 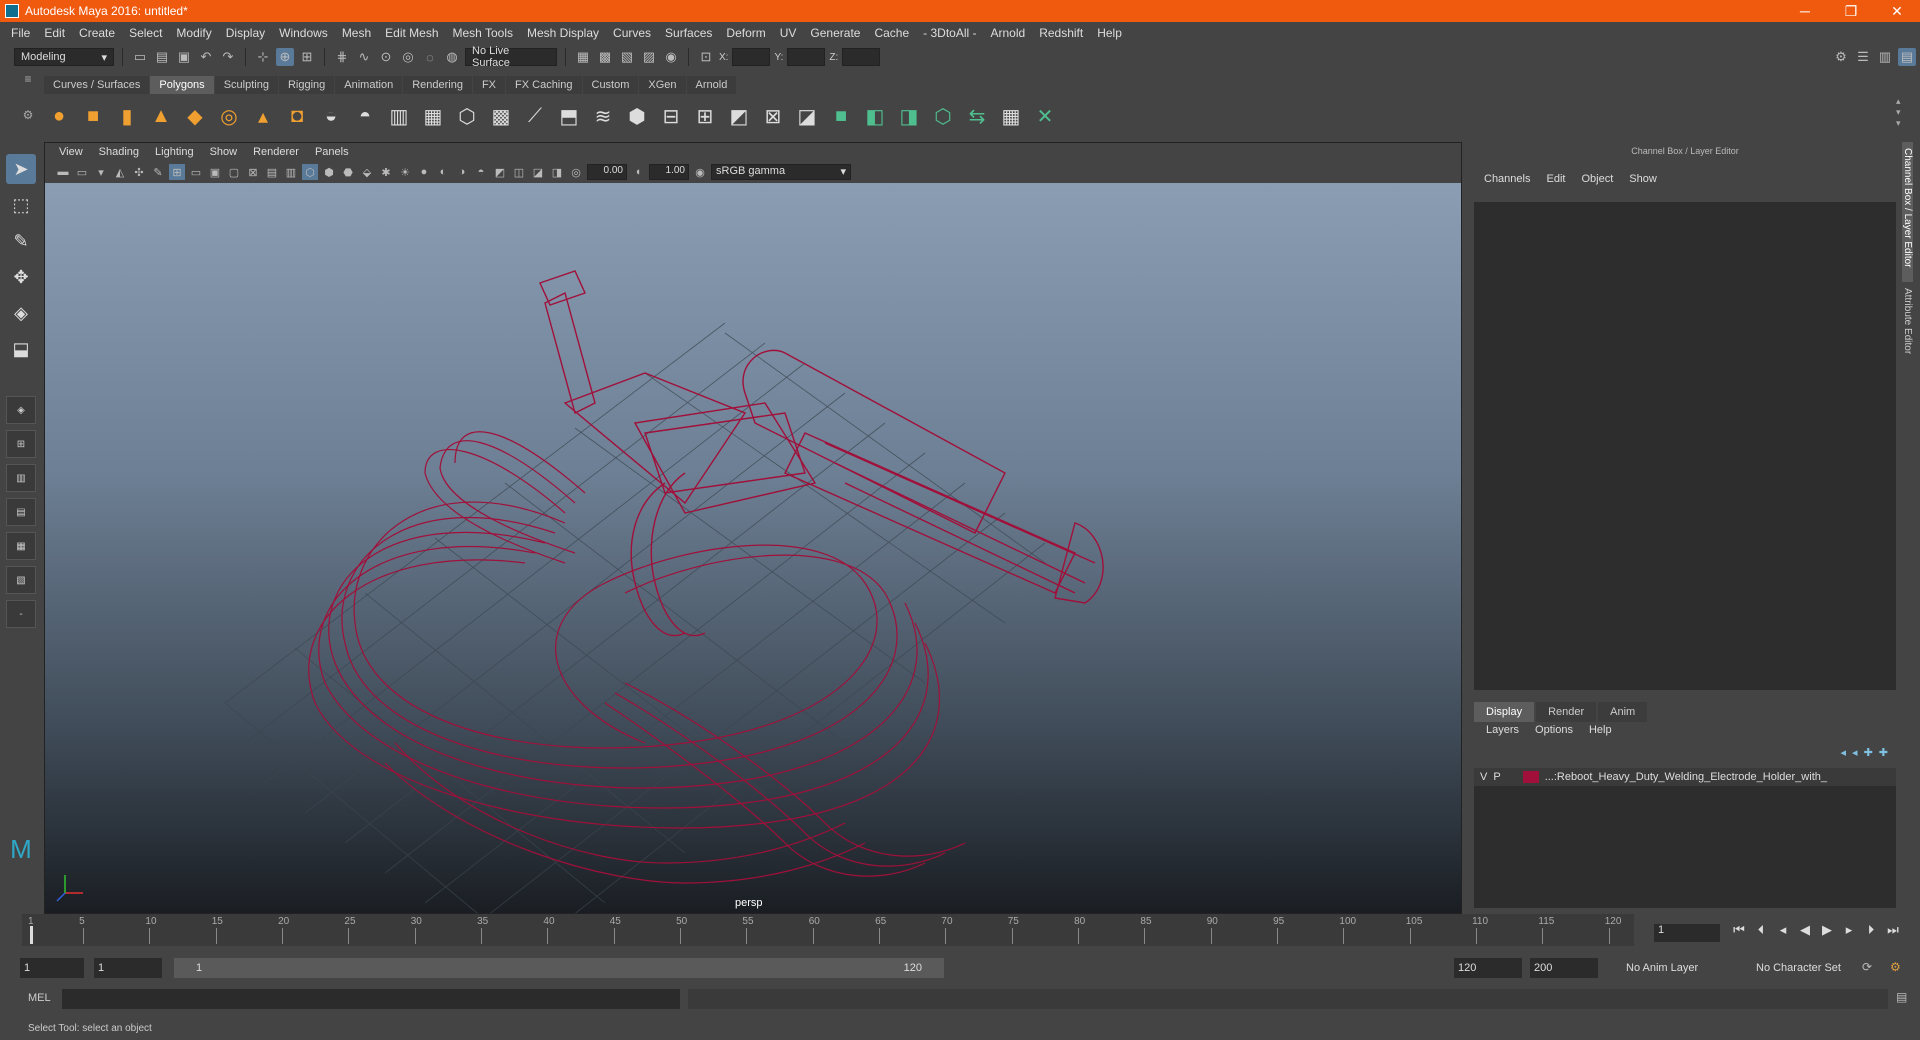 I want to click on lasso-tool-icon: ⬚, so click(x=21, y=205).